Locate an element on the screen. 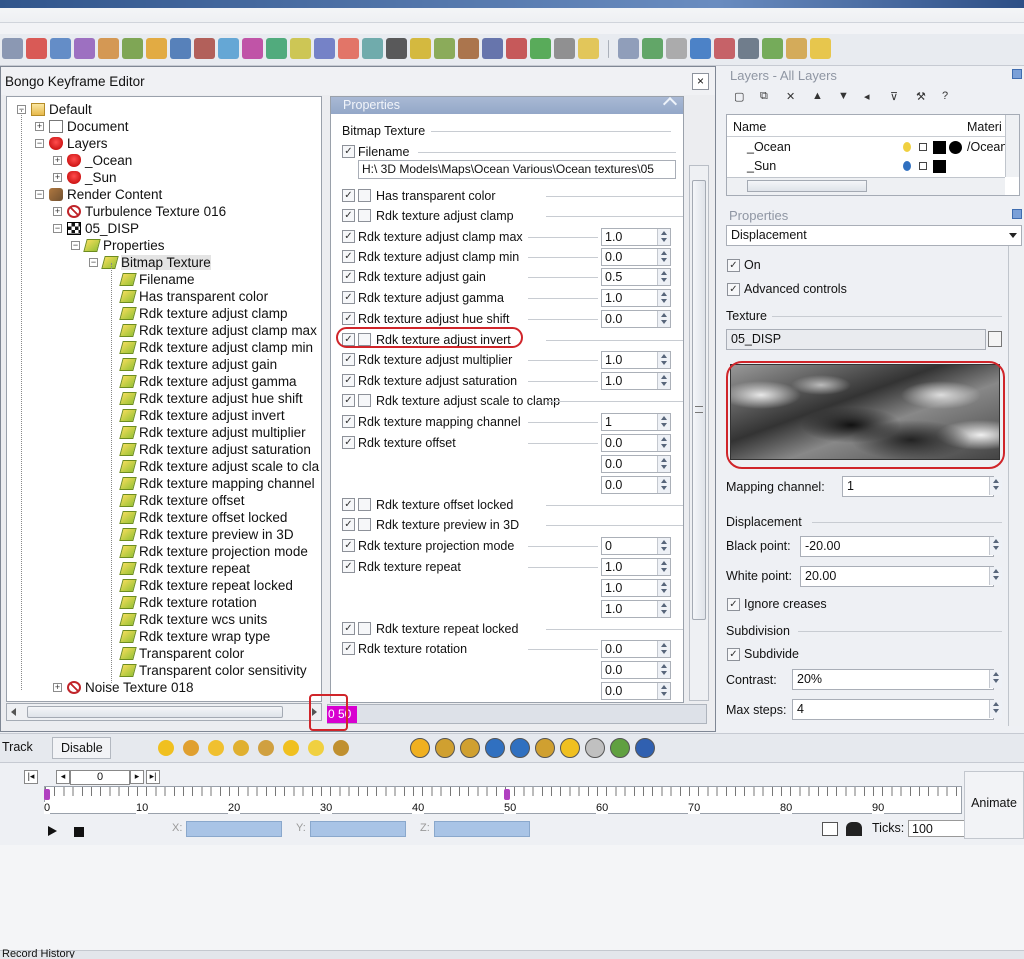 The image size is (1024, 959). value-spinner: 1 is located at coordinates (636, 422).